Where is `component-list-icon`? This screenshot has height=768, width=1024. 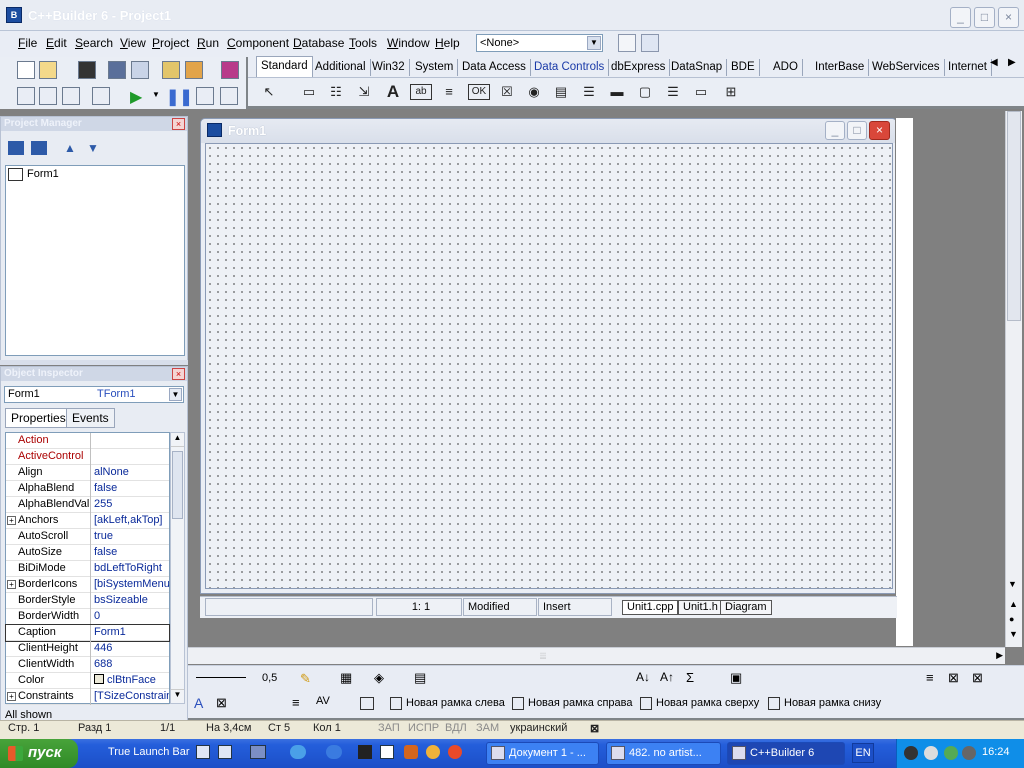
component-list-icon is located at coordinates (627, 43).